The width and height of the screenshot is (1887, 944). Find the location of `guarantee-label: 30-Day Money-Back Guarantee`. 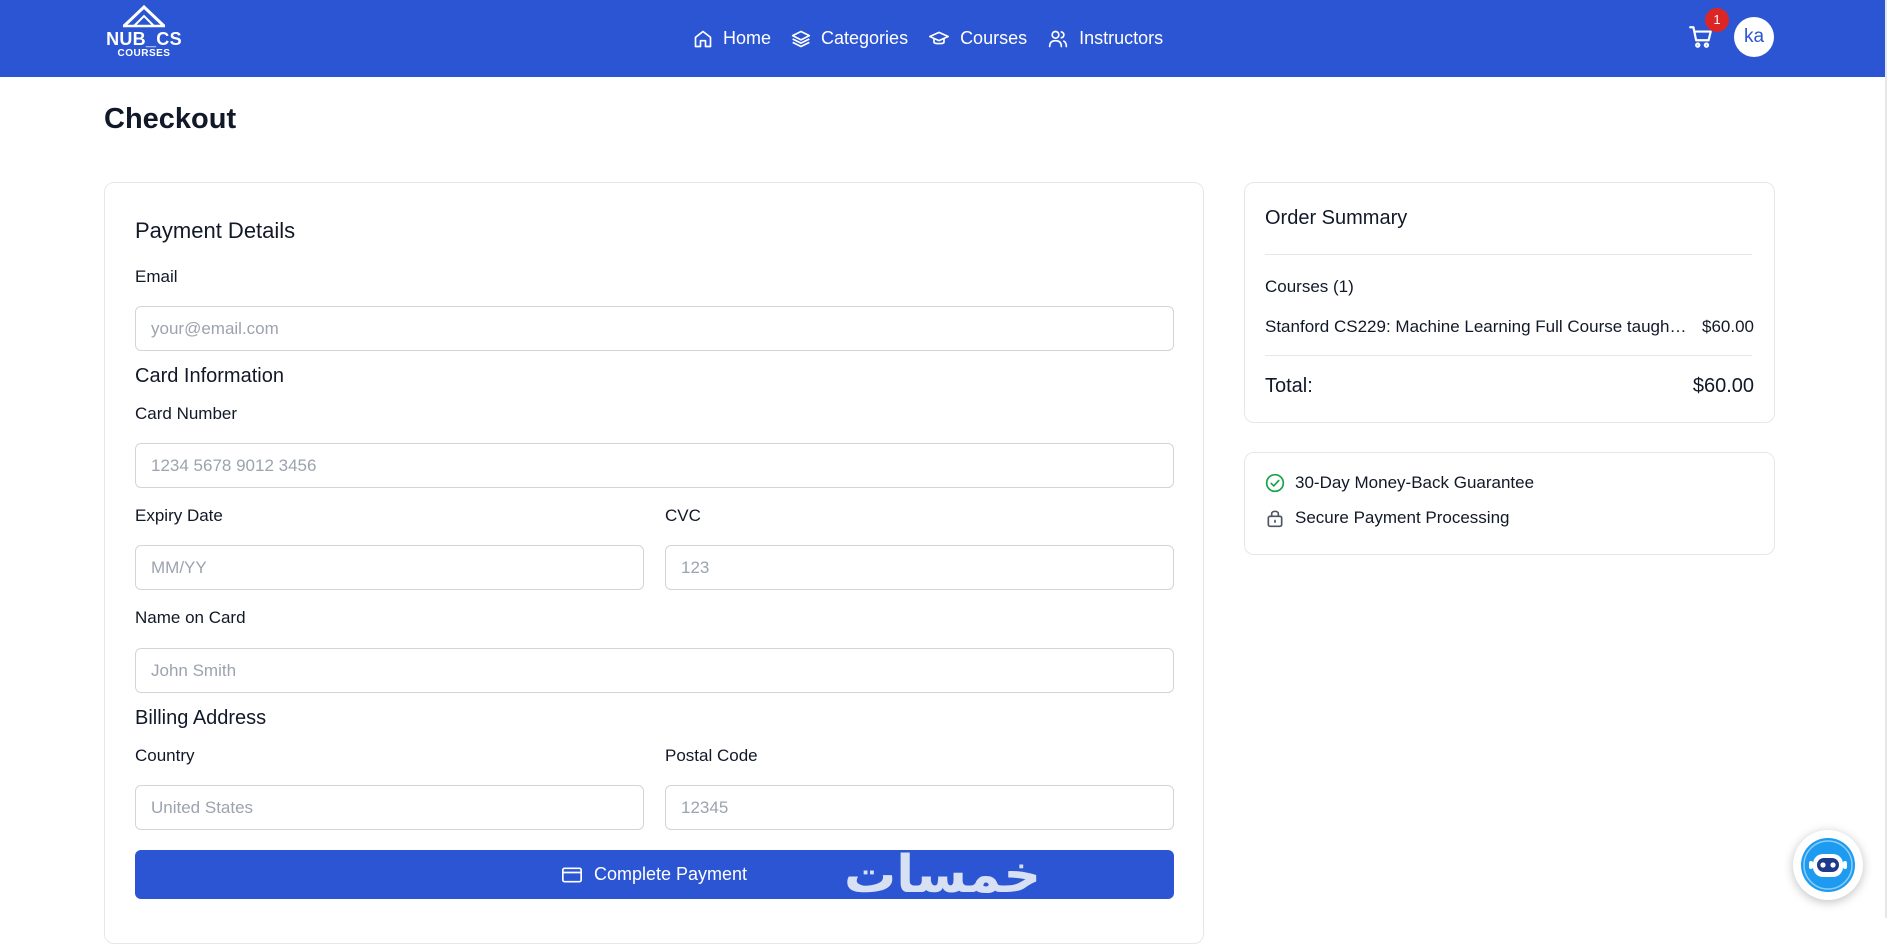

guarantee-label: 30-Day Money-Back Guarantee is located at coordinates (1415, 482).